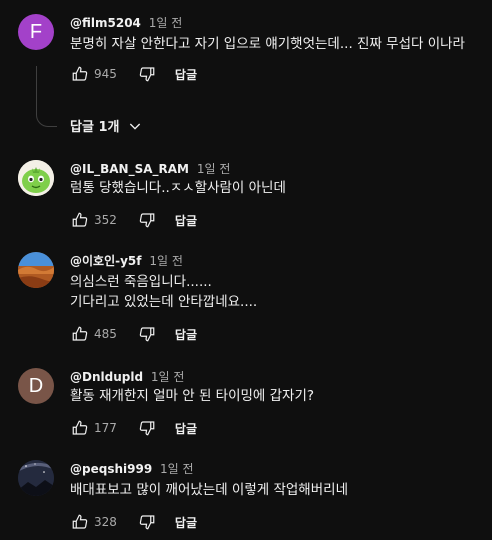 This screenshot has width=492, height=540. I want to click on replies-toggle: 답글 1개, so click(106, 125).